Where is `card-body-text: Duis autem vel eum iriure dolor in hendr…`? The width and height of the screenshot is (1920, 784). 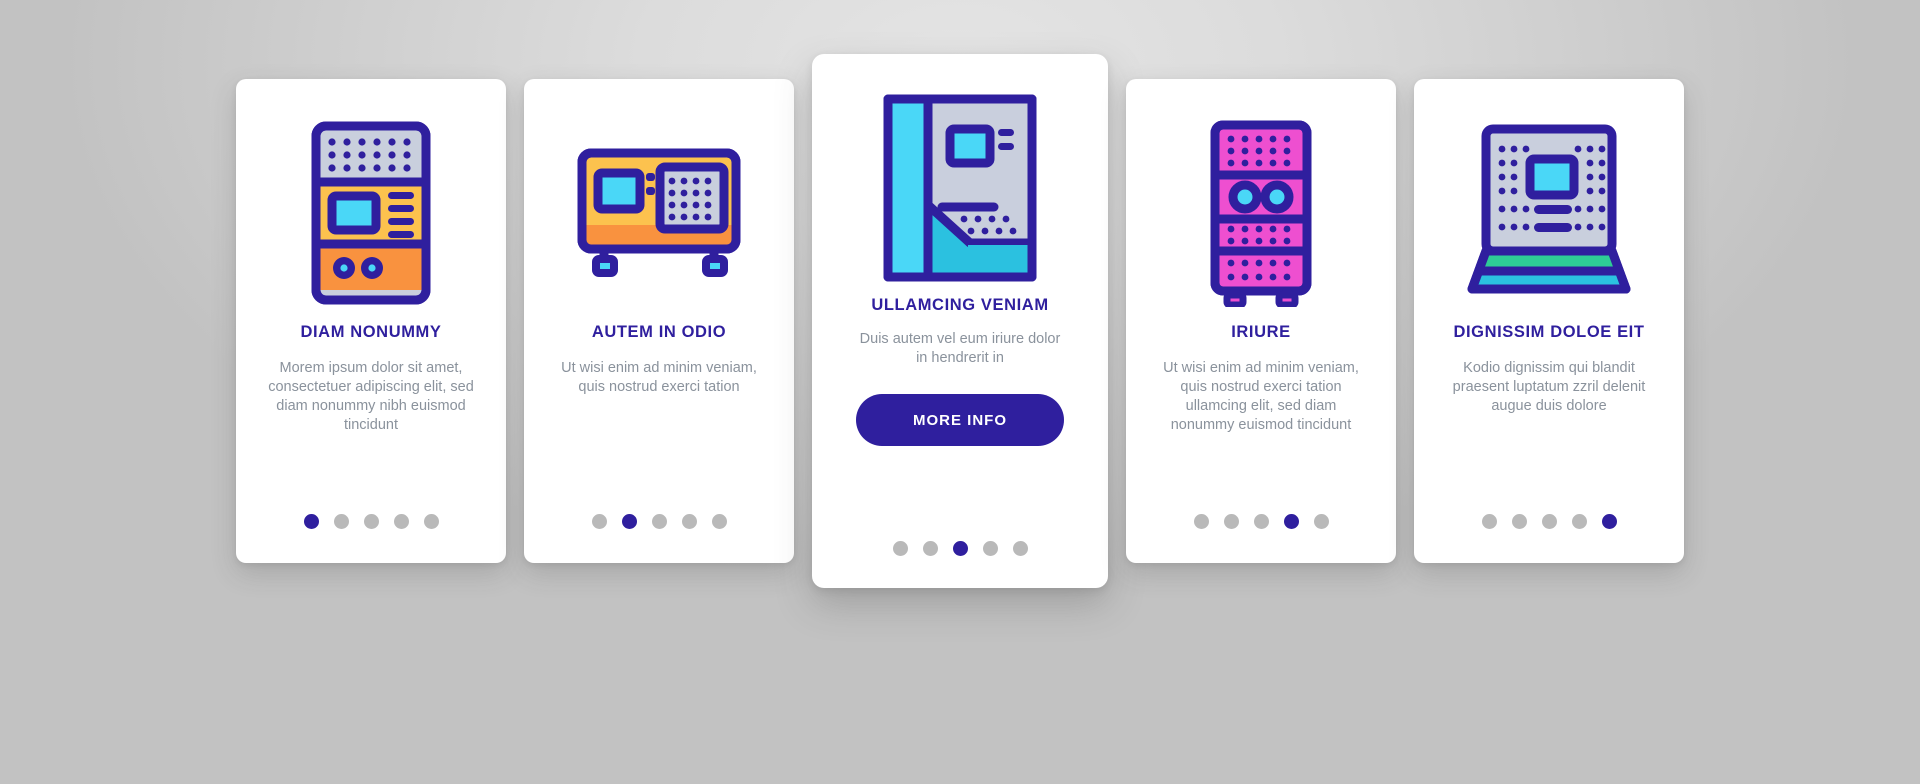
card-body-text: Duis autem vel eum iriure dolor in hendr… is located at coordinates (960, 348).